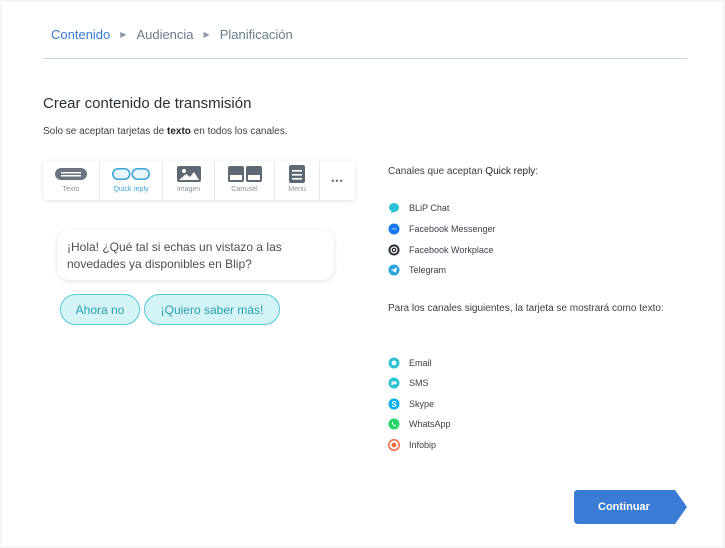 The width and height of the screenshot is (725, 548). I want to click on channel-name: Telegram, so click(428, 270).